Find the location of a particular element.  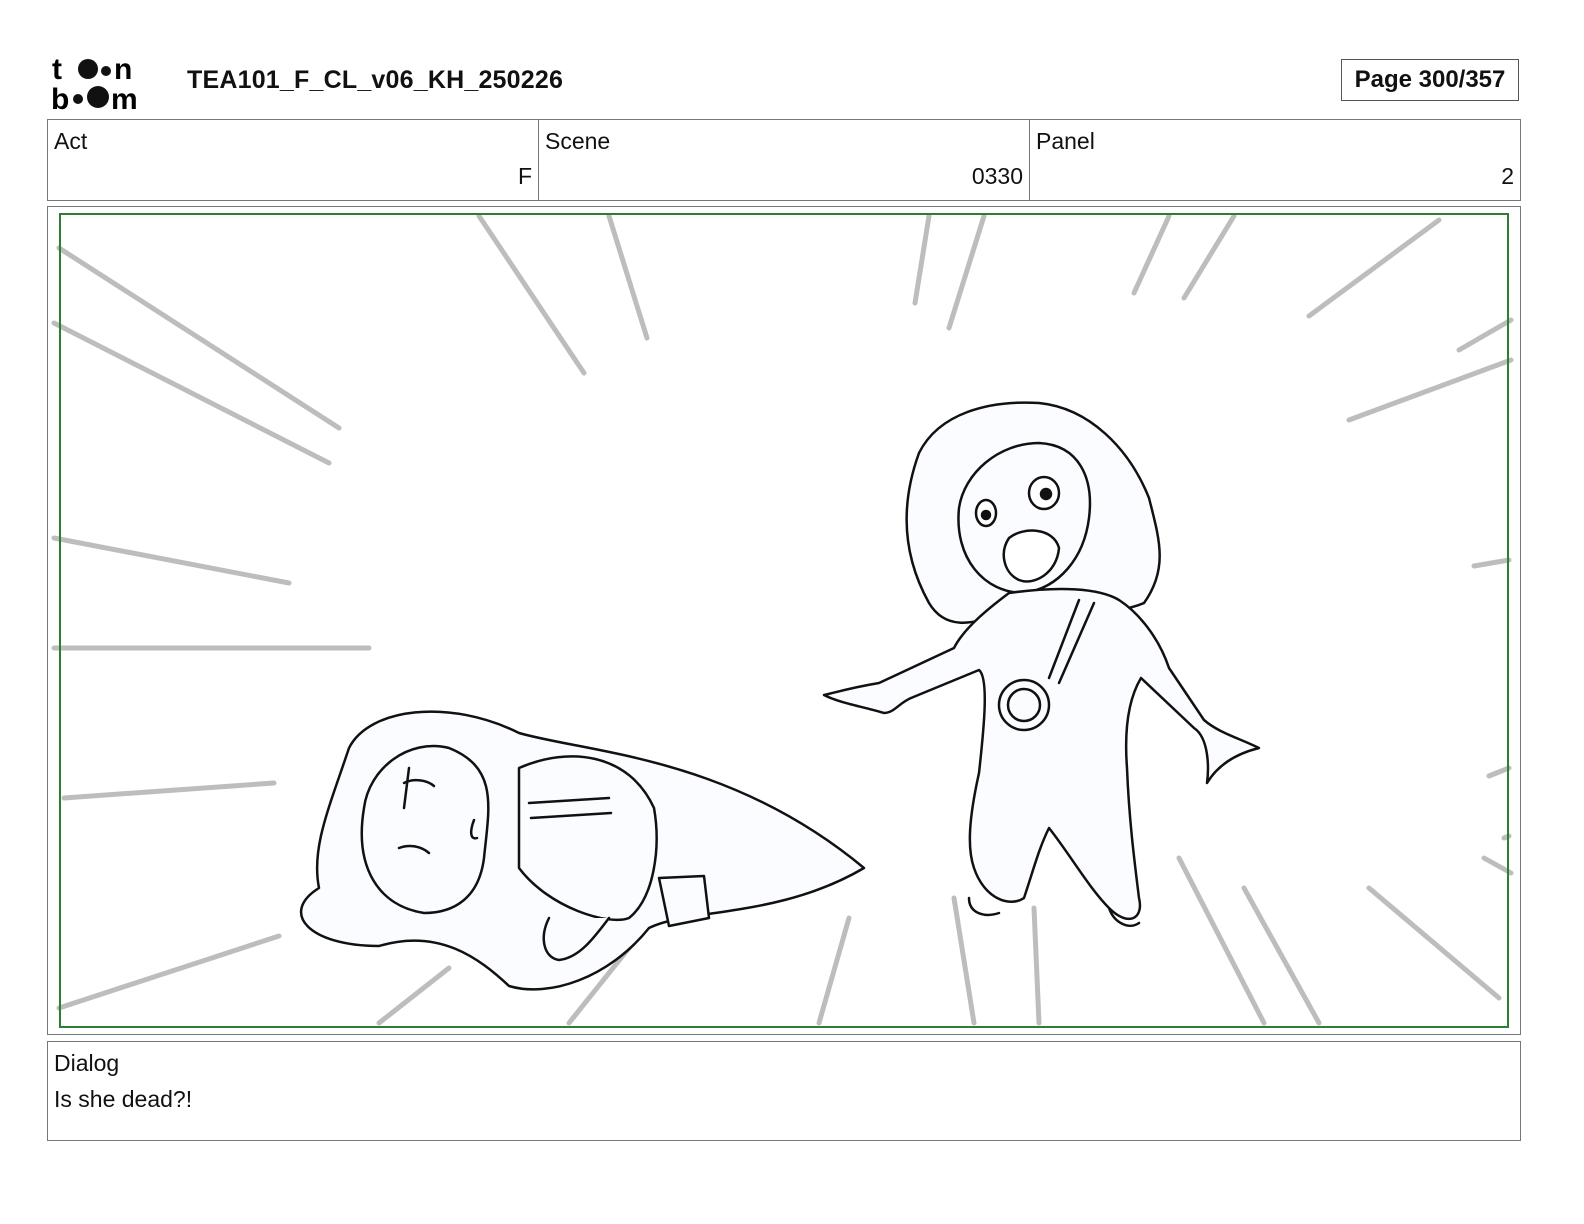

toonboom-logo: t n b m is located at coordinates (94, 82).